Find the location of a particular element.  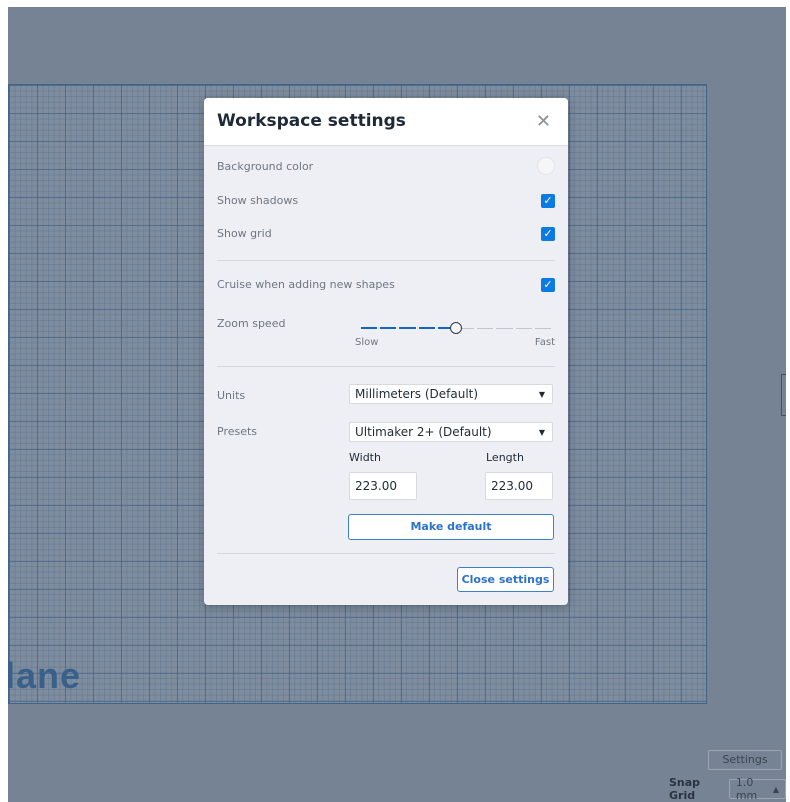

side-panel-handle is located at coordinates (783, 395).